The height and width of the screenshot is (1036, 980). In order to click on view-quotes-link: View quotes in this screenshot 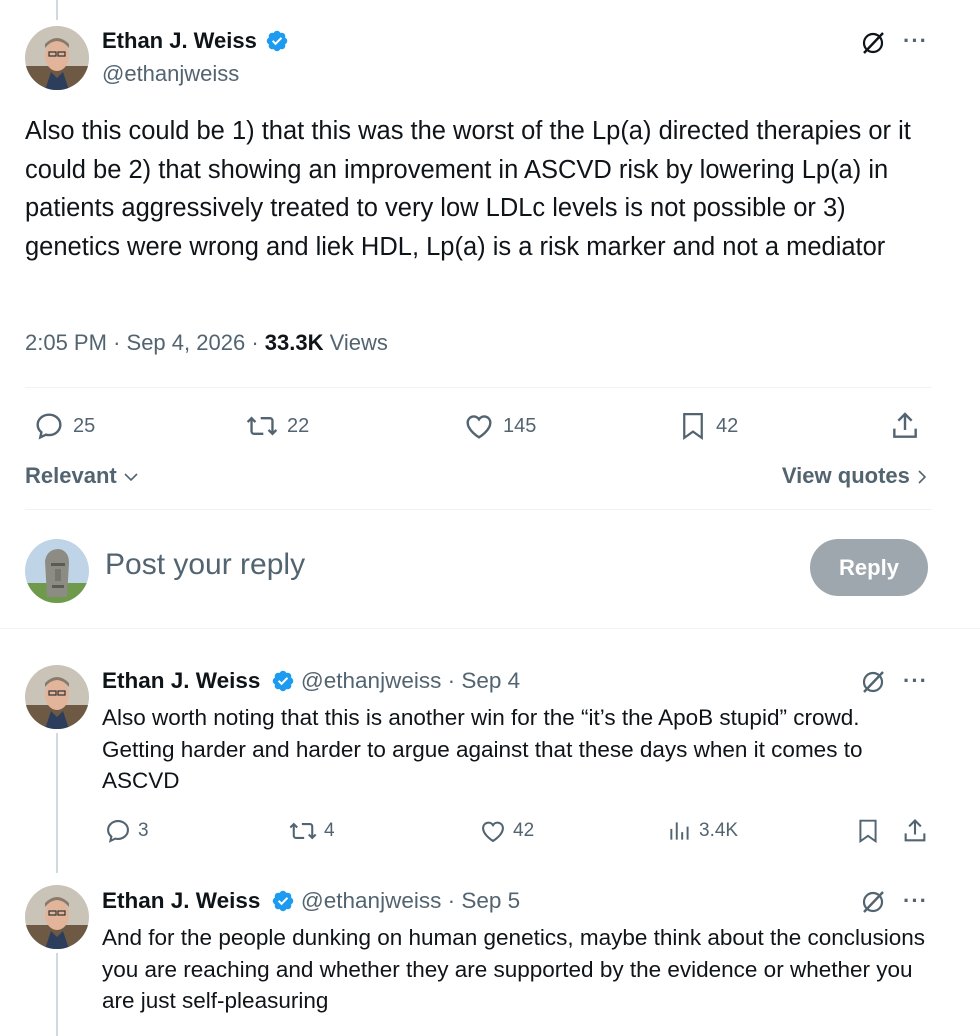, I will do `click(855, 476)`.